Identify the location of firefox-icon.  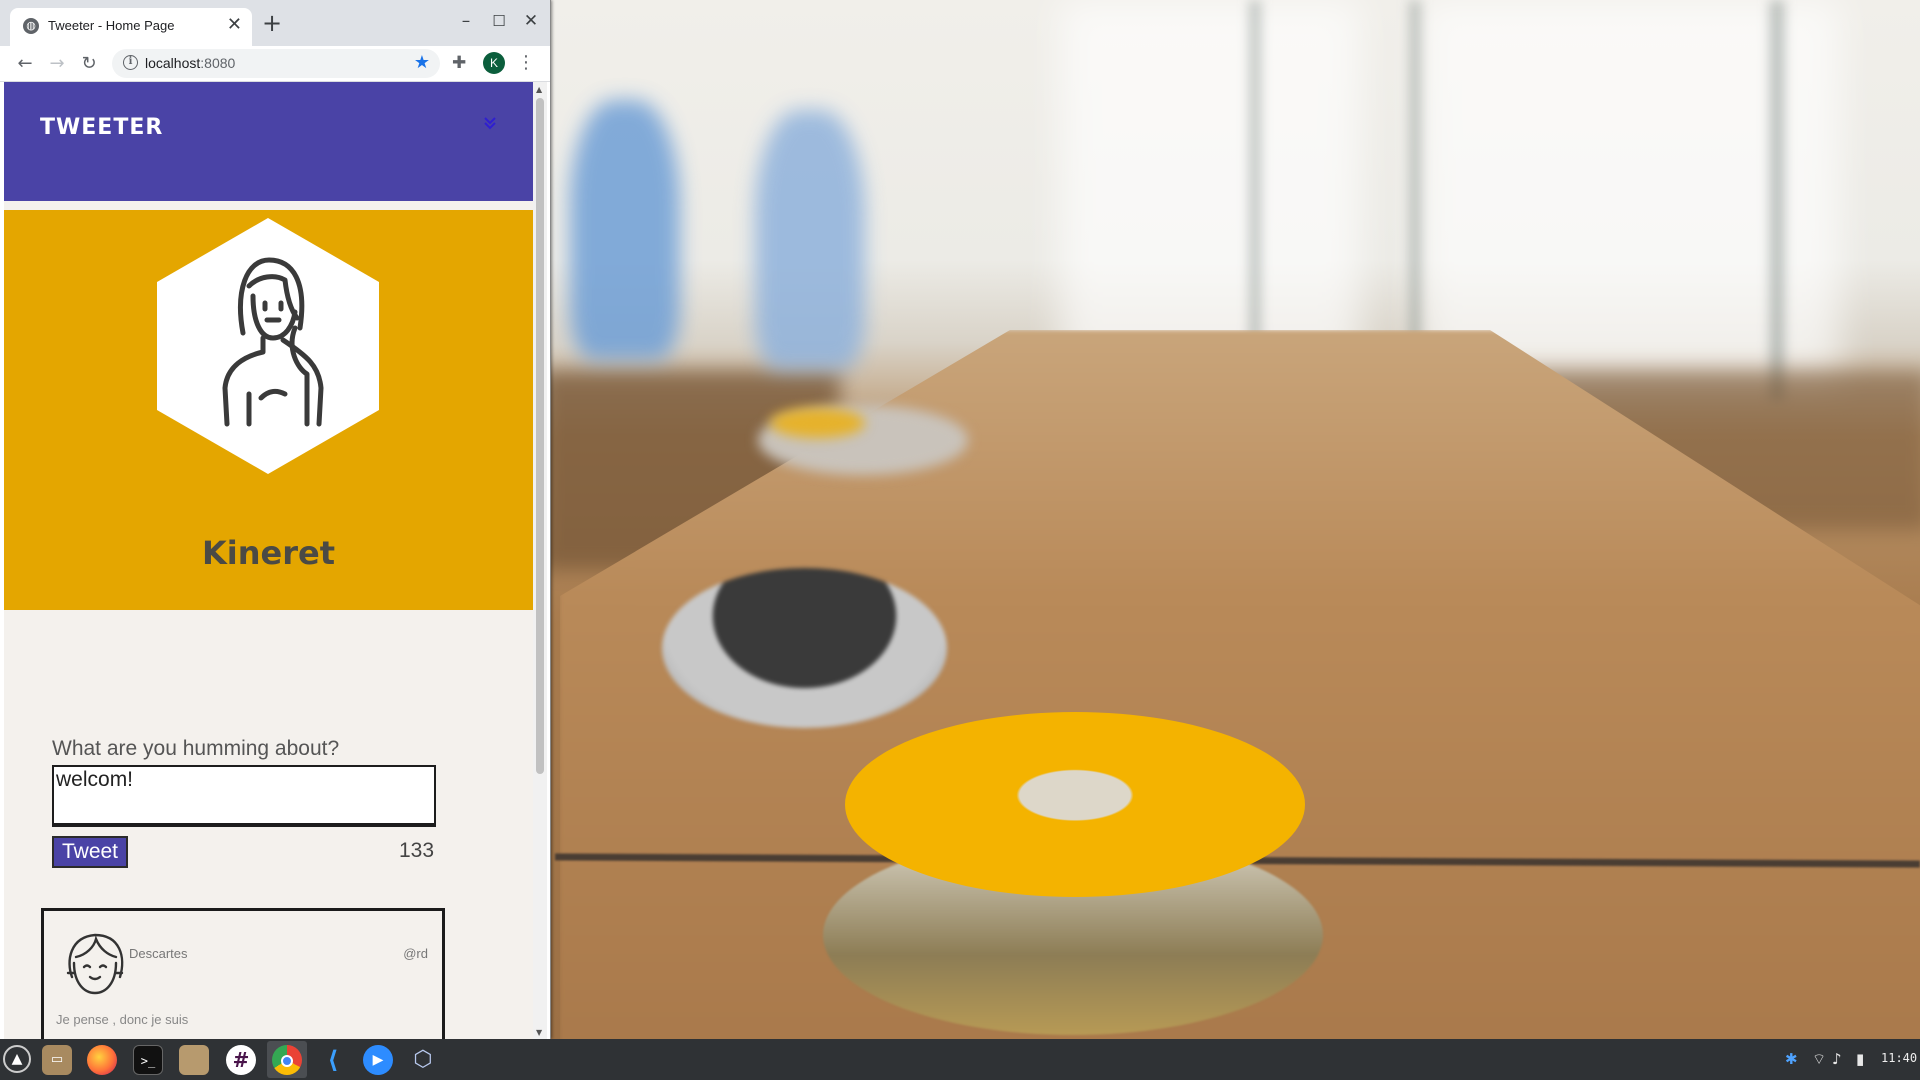
(102, 1060).